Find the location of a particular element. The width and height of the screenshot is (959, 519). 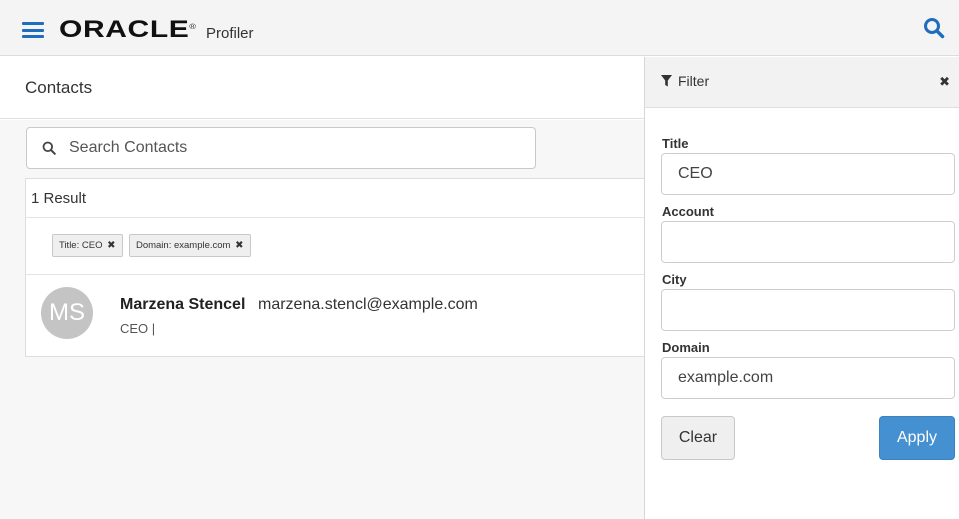

filter-header: Filter ✖ is located at coordinates (802, 82).